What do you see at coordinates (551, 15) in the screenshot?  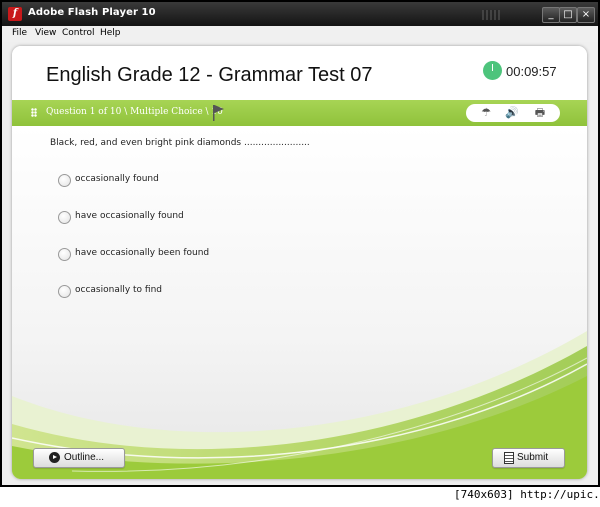 I see `minimize-button: _` at bounding box center [551, 15].